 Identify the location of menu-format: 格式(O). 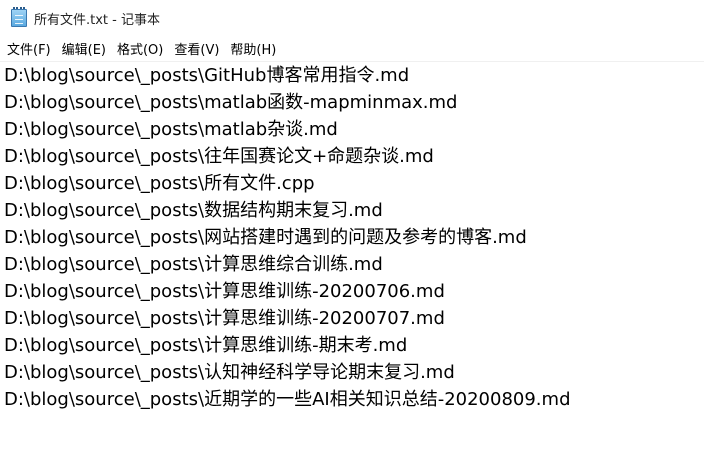
(140, 48).